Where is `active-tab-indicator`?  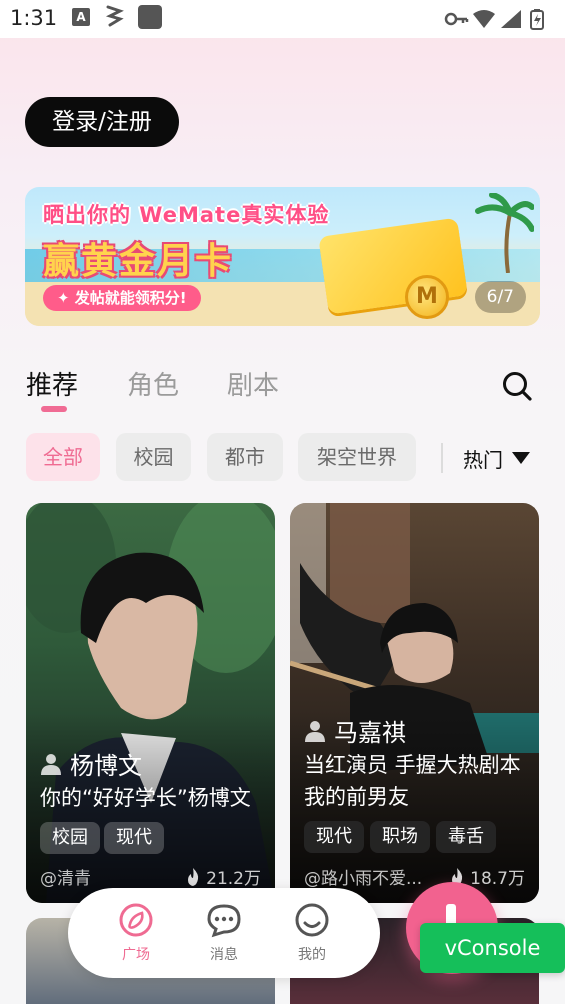 active-tab-indicator is located at coordinates (54, 409).